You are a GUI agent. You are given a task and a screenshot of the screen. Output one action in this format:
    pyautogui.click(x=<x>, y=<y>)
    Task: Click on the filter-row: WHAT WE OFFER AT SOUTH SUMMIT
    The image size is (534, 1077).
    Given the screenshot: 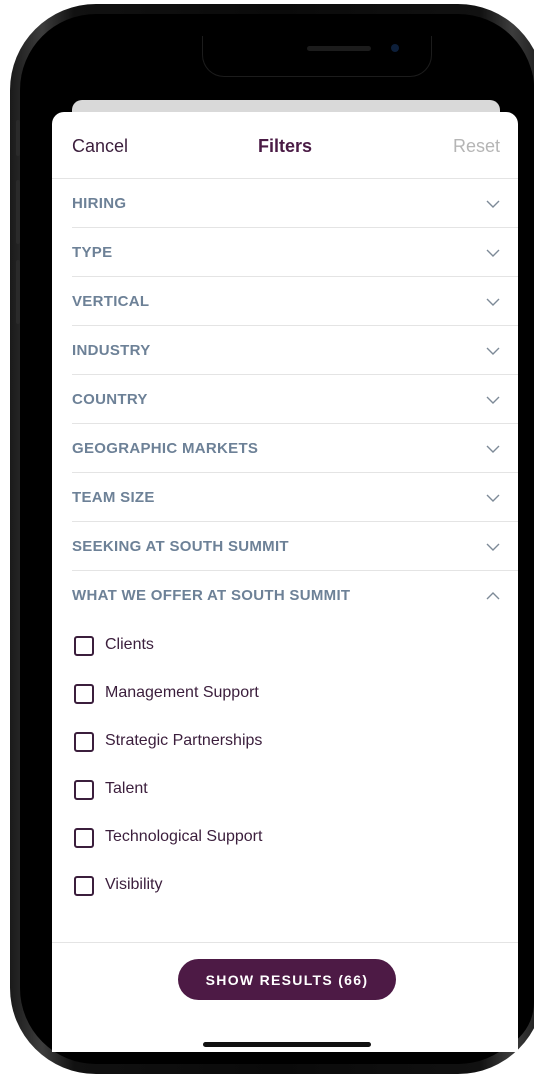 What is the action you would take?
    pyautogui.click(x=295, y=595)
    